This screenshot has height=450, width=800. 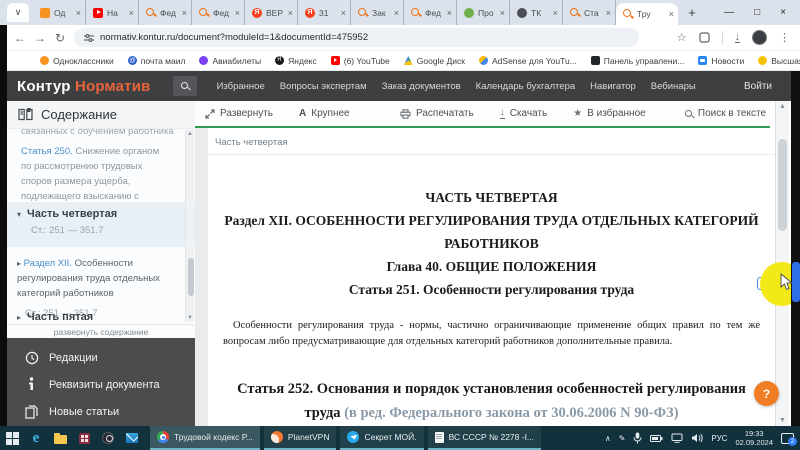 I want to click on profile-avatar, so click(x=759, y=37).